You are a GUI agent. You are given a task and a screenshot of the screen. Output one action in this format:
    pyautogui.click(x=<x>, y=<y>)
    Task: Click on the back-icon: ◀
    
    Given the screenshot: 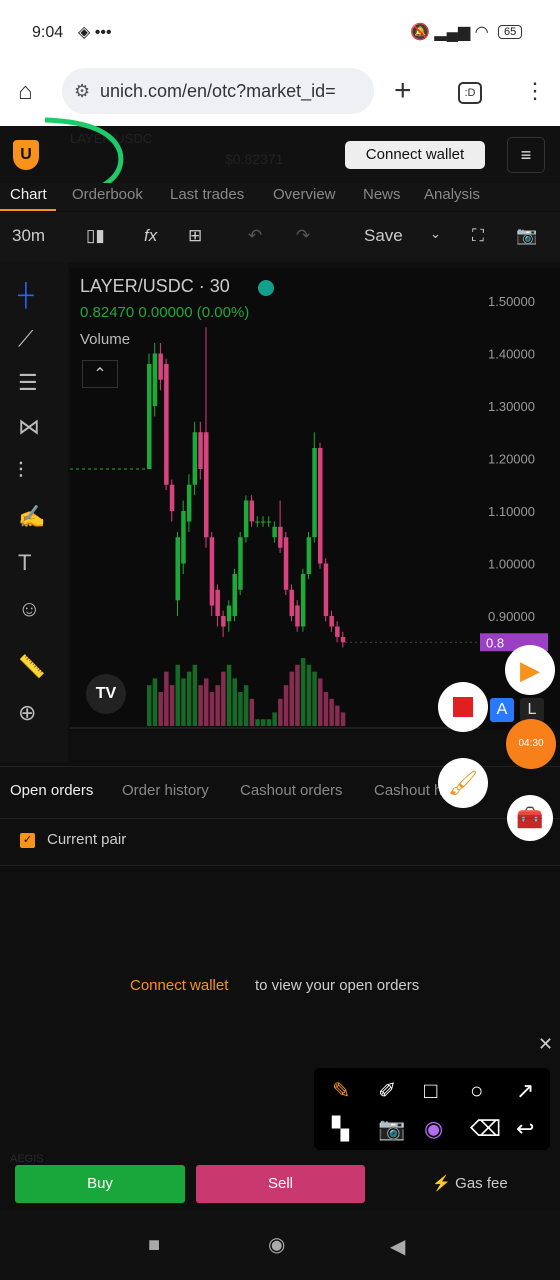 What is the action you would take?
    pyautogui.click(x=397, y=1246)
    